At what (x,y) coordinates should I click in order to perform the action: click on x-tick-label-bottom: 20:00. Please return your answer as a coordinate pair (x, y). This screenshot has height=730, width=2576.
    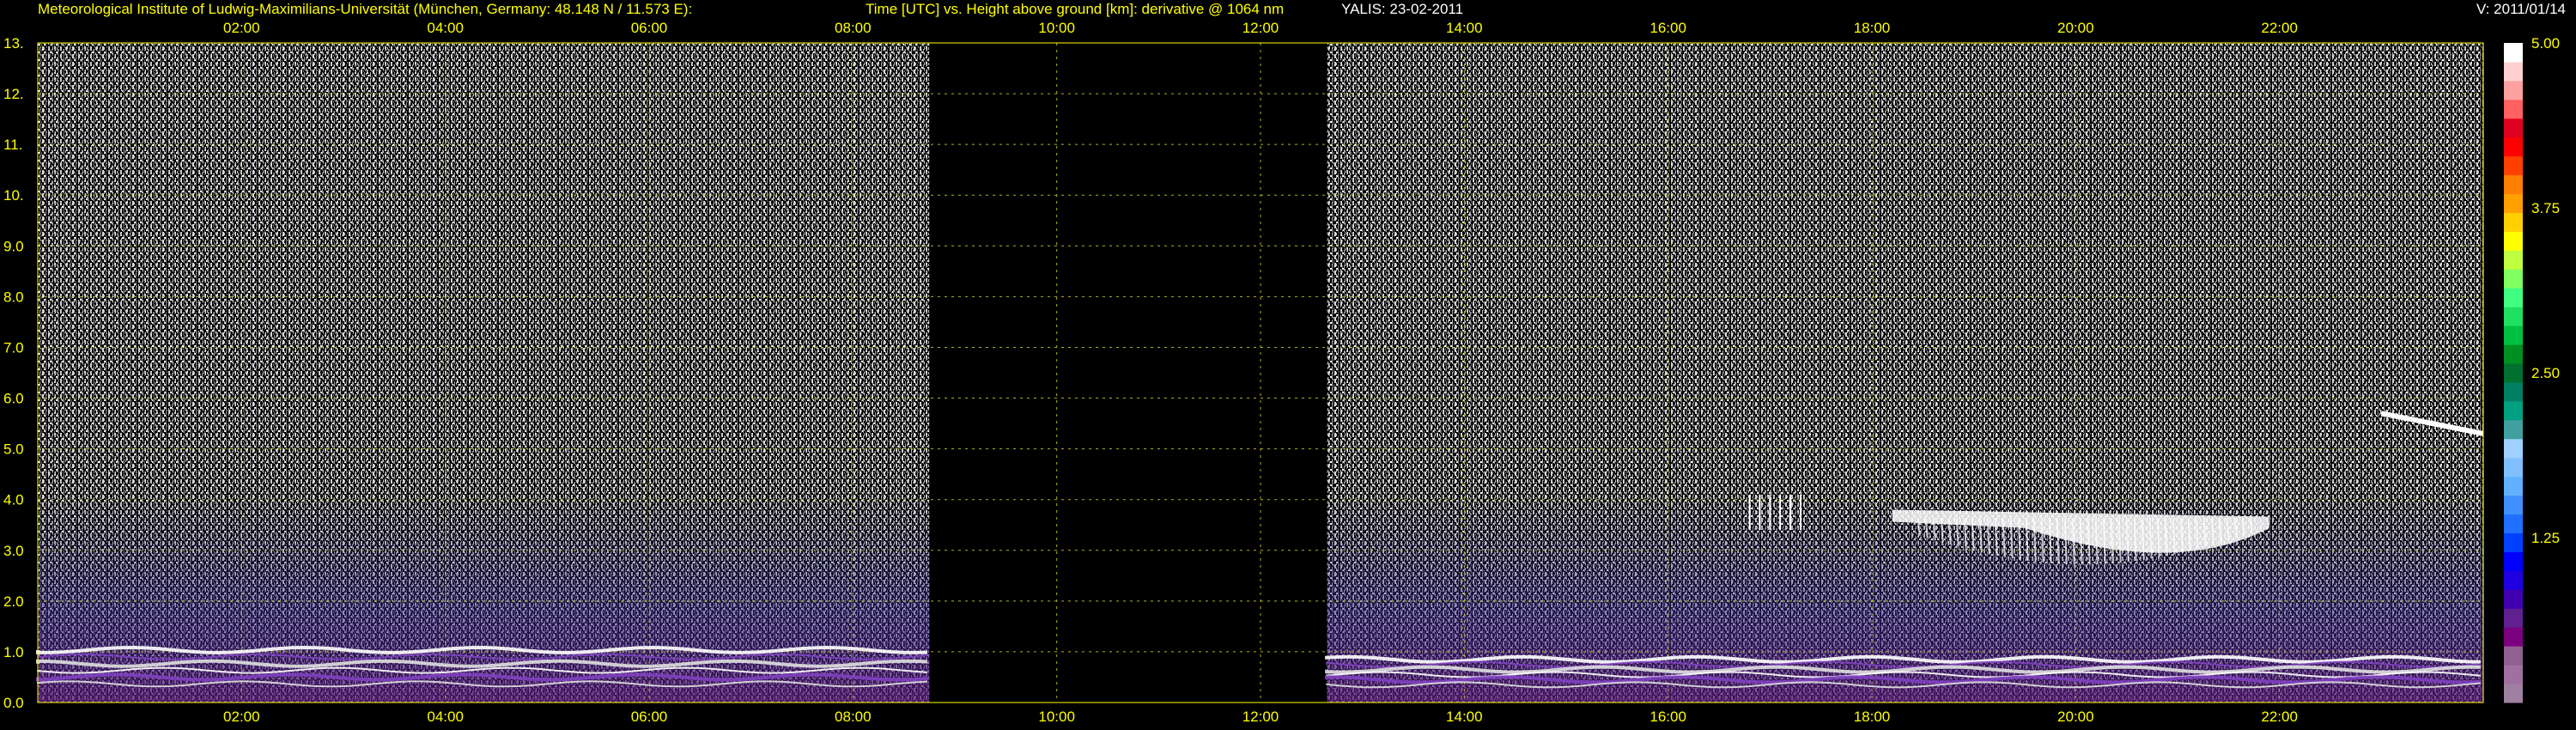
    Looking at the image, I should click on (2075, 717).